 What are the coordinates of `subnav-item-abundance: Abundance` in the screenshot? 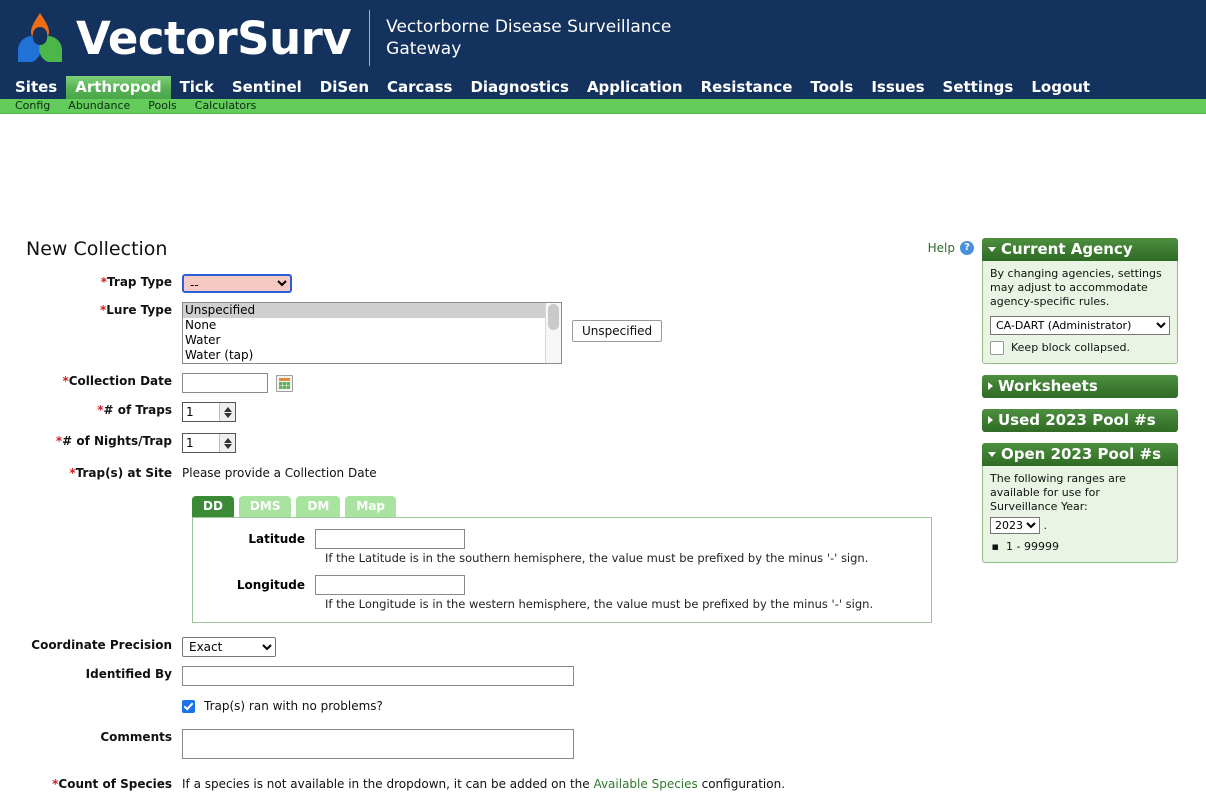 It's located at (99, 106).